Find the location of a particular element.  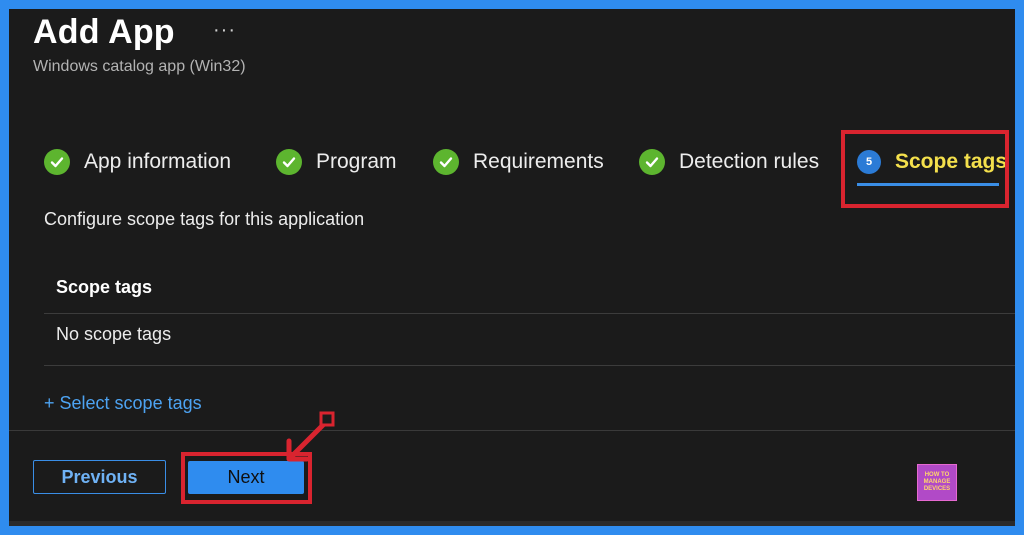

annotation-arrow-icon is located at coordinates (310, 436).